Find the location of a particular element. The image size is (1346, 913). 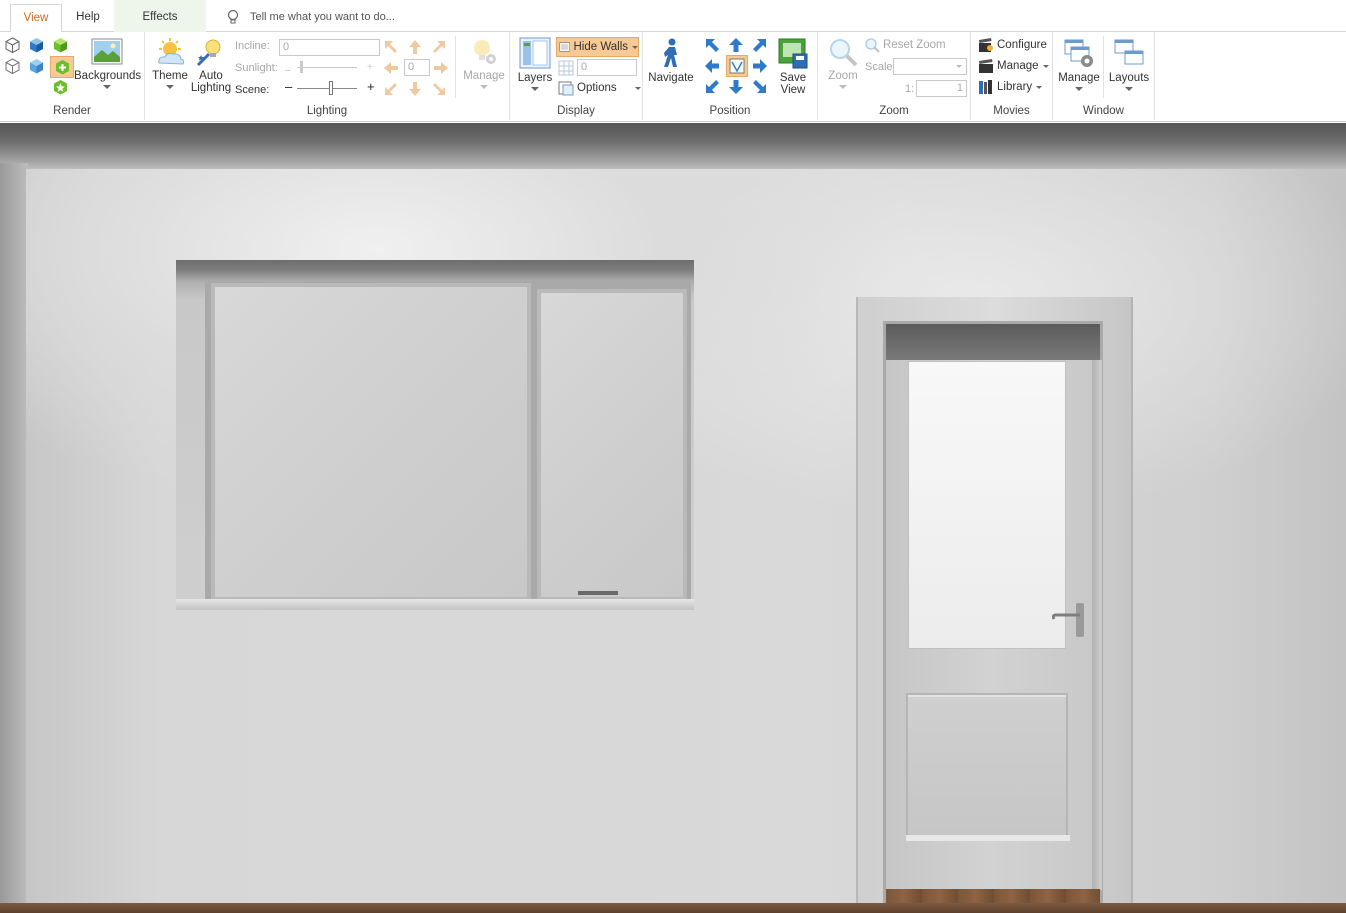

library-books-icon is located at coordinates (985, 87).